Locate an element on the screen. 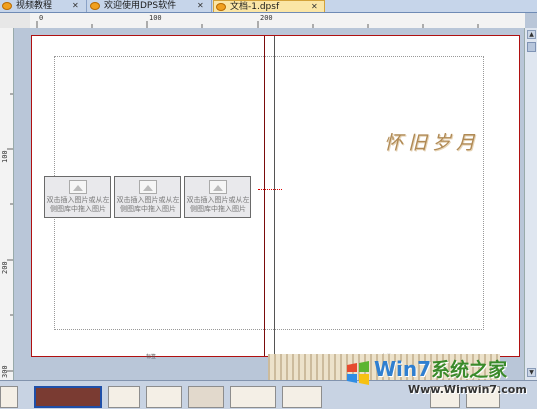 The image size is (537, 409). watermark-url: Www.Winwin7.com is located at coordinates (467, 389).